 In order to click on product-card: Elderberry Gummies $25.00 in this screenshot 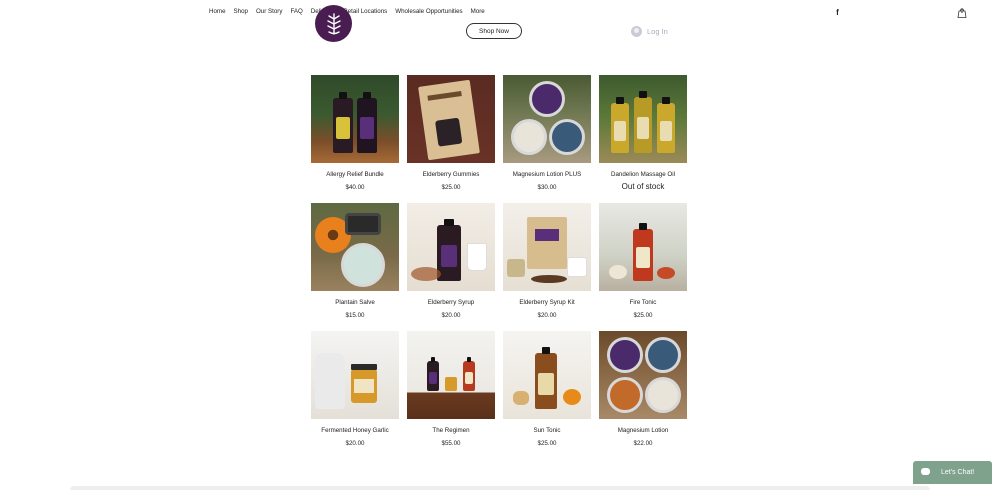, I will do `click(451, 139)`.